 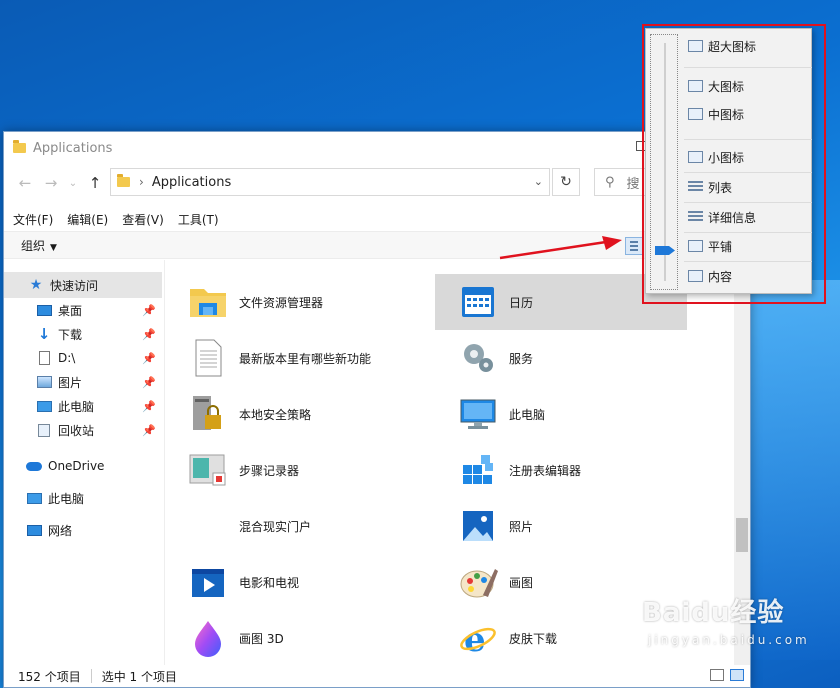 I want to click on download-icon: ↓, so click(x=44, y=334).